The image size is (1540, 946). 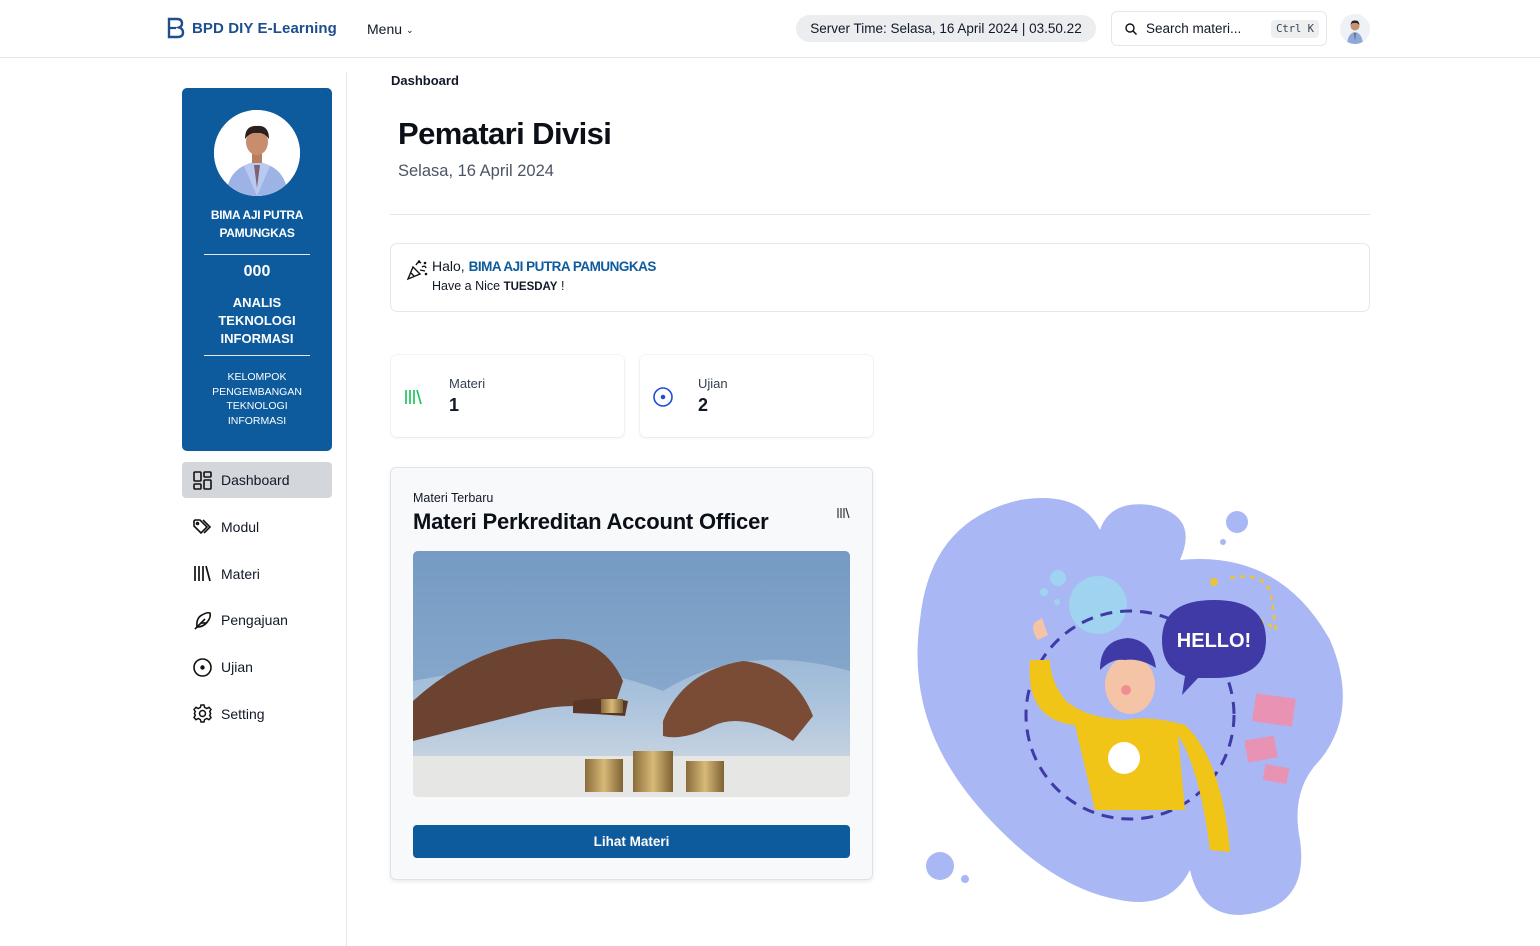 I want to click on greeting-user-name: BIMA AJI PUTRA PAMUNGKAS, so click(x=562, y=266).